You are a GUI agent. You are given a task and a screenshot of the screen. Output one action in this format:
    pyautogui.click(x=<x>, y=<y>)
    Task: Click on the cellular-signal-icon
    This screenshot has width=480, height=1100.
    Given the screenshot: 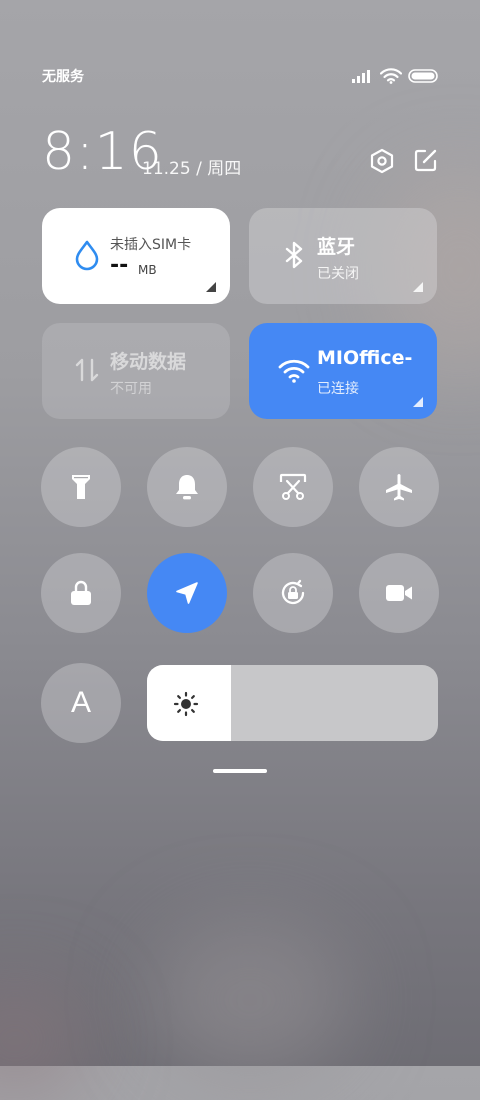 What is the action you would take?
    pyautogui.click(x=361, y=76)
    